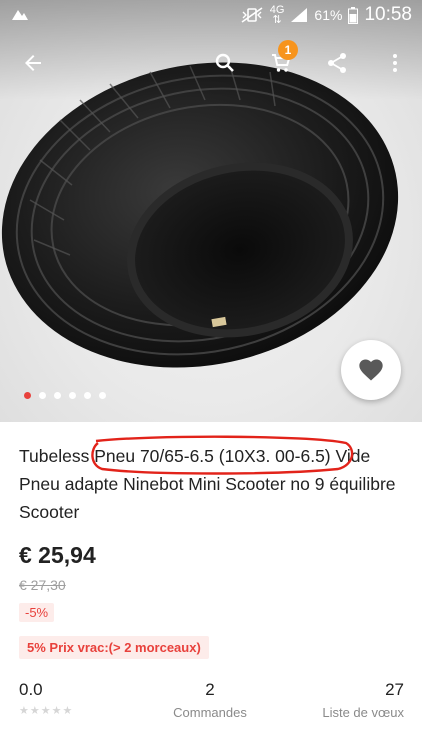 The image size is (422, 750). What do you see at coordinates (394, 689) in the screenshot?
I see `wishlist-count: 27` at bounding box center [394, 689].